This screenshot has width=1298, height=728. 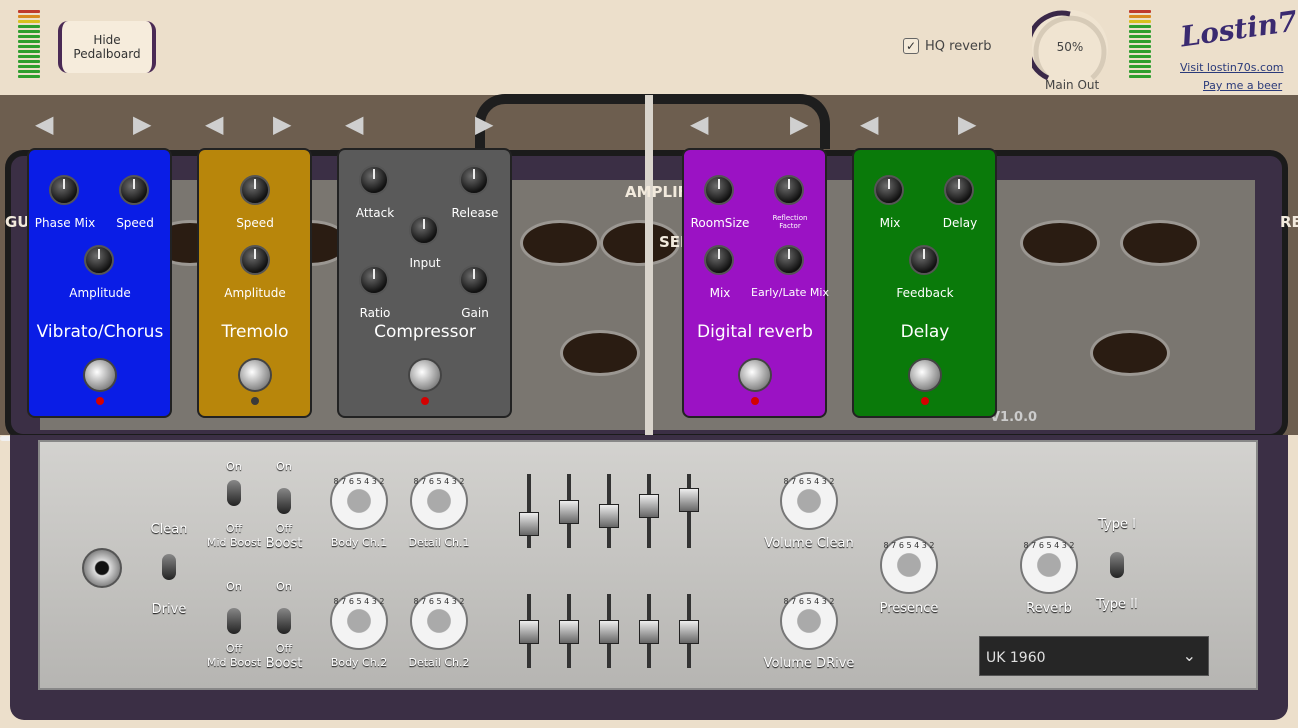 What do you see at coordinates (925, 332) in the screenshot?
I see `pedal-title: Delay` at bounding box center [925, 332].